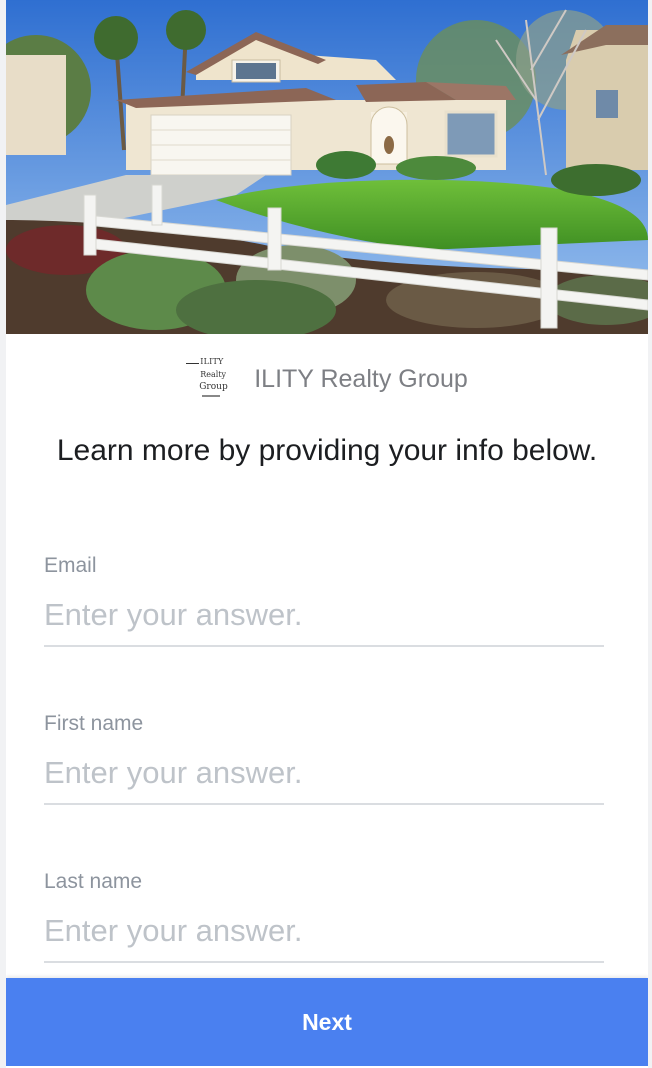  I want to click on email-label: Email, so click(70, 565).